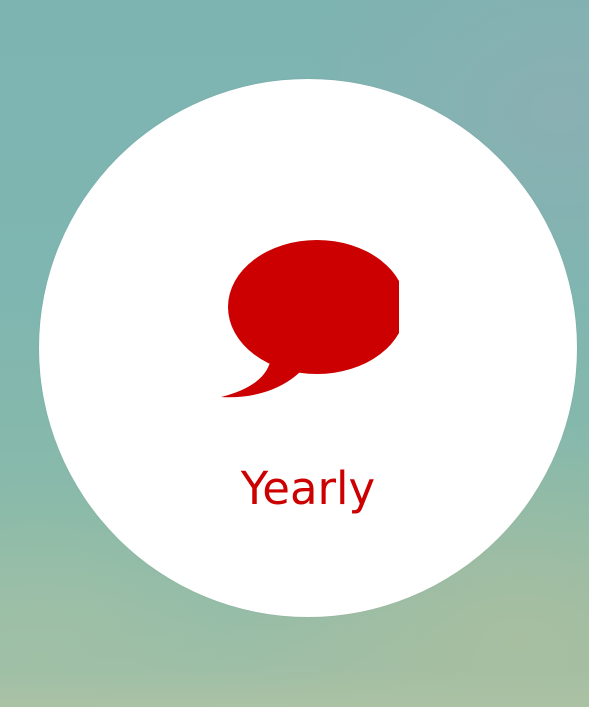 Image resolution: width=589 pixels, height=707 pixels. I want to click on background-band, so click(294, 688).